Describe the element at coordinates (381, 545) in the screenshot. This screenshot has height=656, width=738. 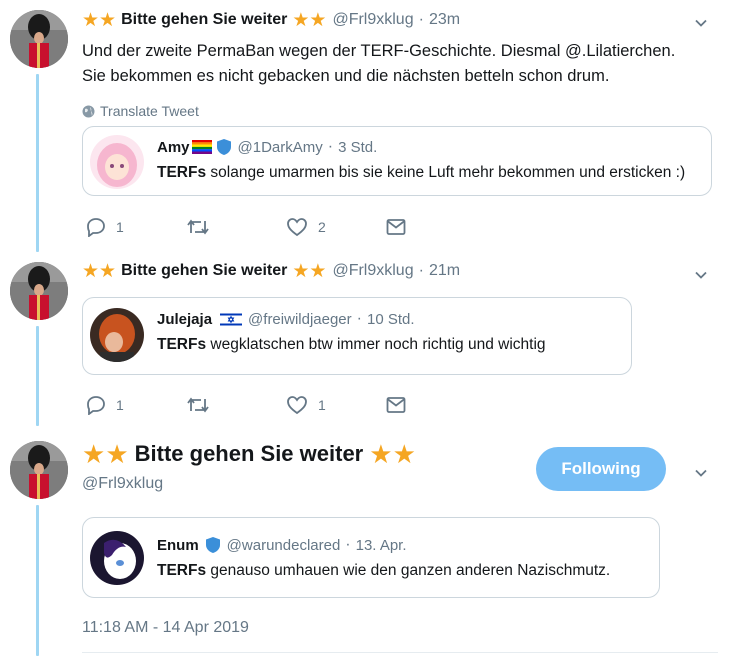
I see `tweet-time: 13. Apr.` at that location.